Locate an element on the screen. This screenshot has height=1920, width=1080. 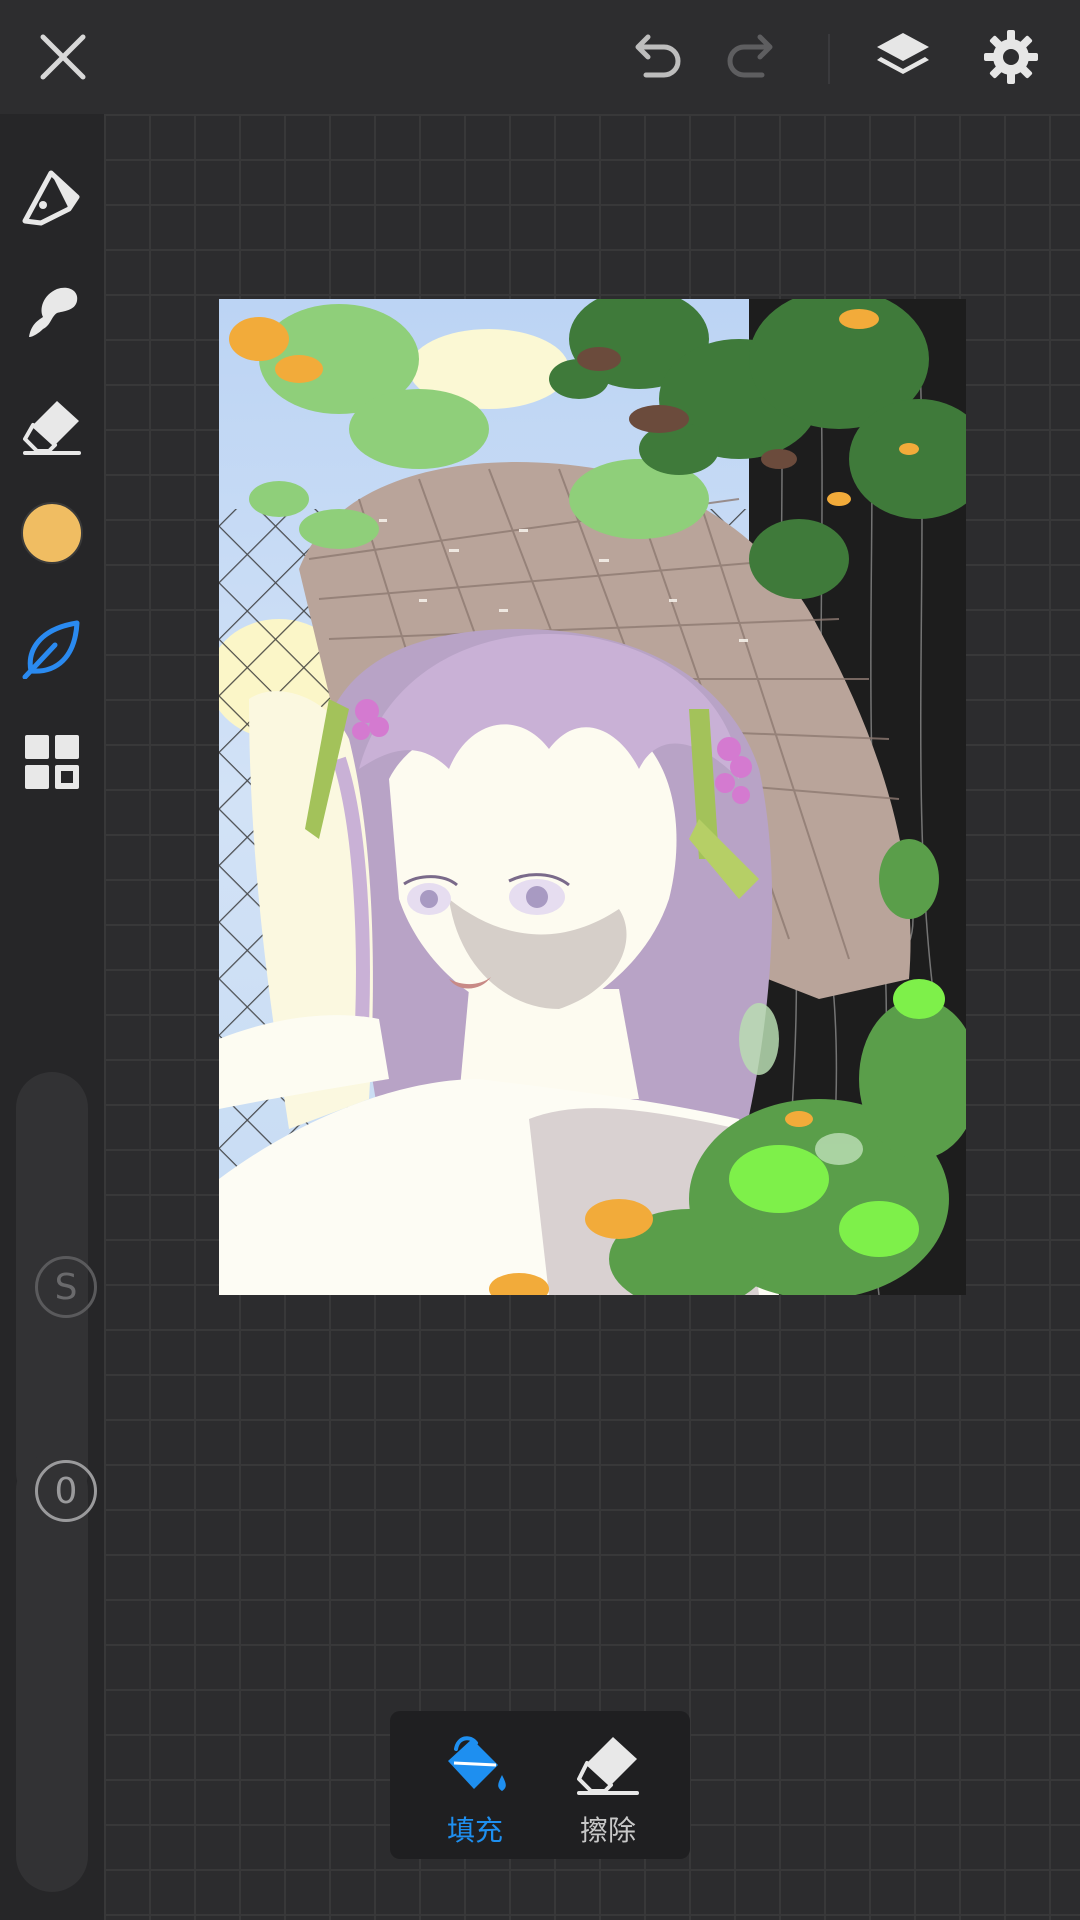
pen-tool-button is located at coordinates (52, 198).